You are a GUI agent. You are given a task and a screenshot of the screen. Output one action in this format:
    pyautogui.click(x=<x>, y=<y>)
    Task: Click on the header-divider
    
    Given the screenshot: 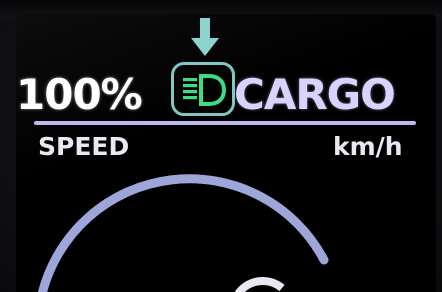 What is the action you would take?
    pyautogui.click(x=225, y=123)
    